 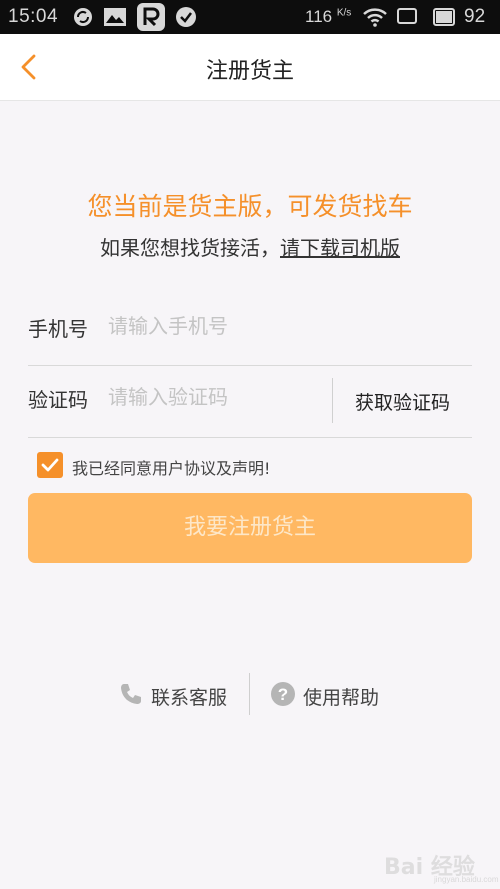 What do you see at coordinates (249, 71) in the screenshot?
I see `page-title: 注册货主` at bounding box center [249, 71].